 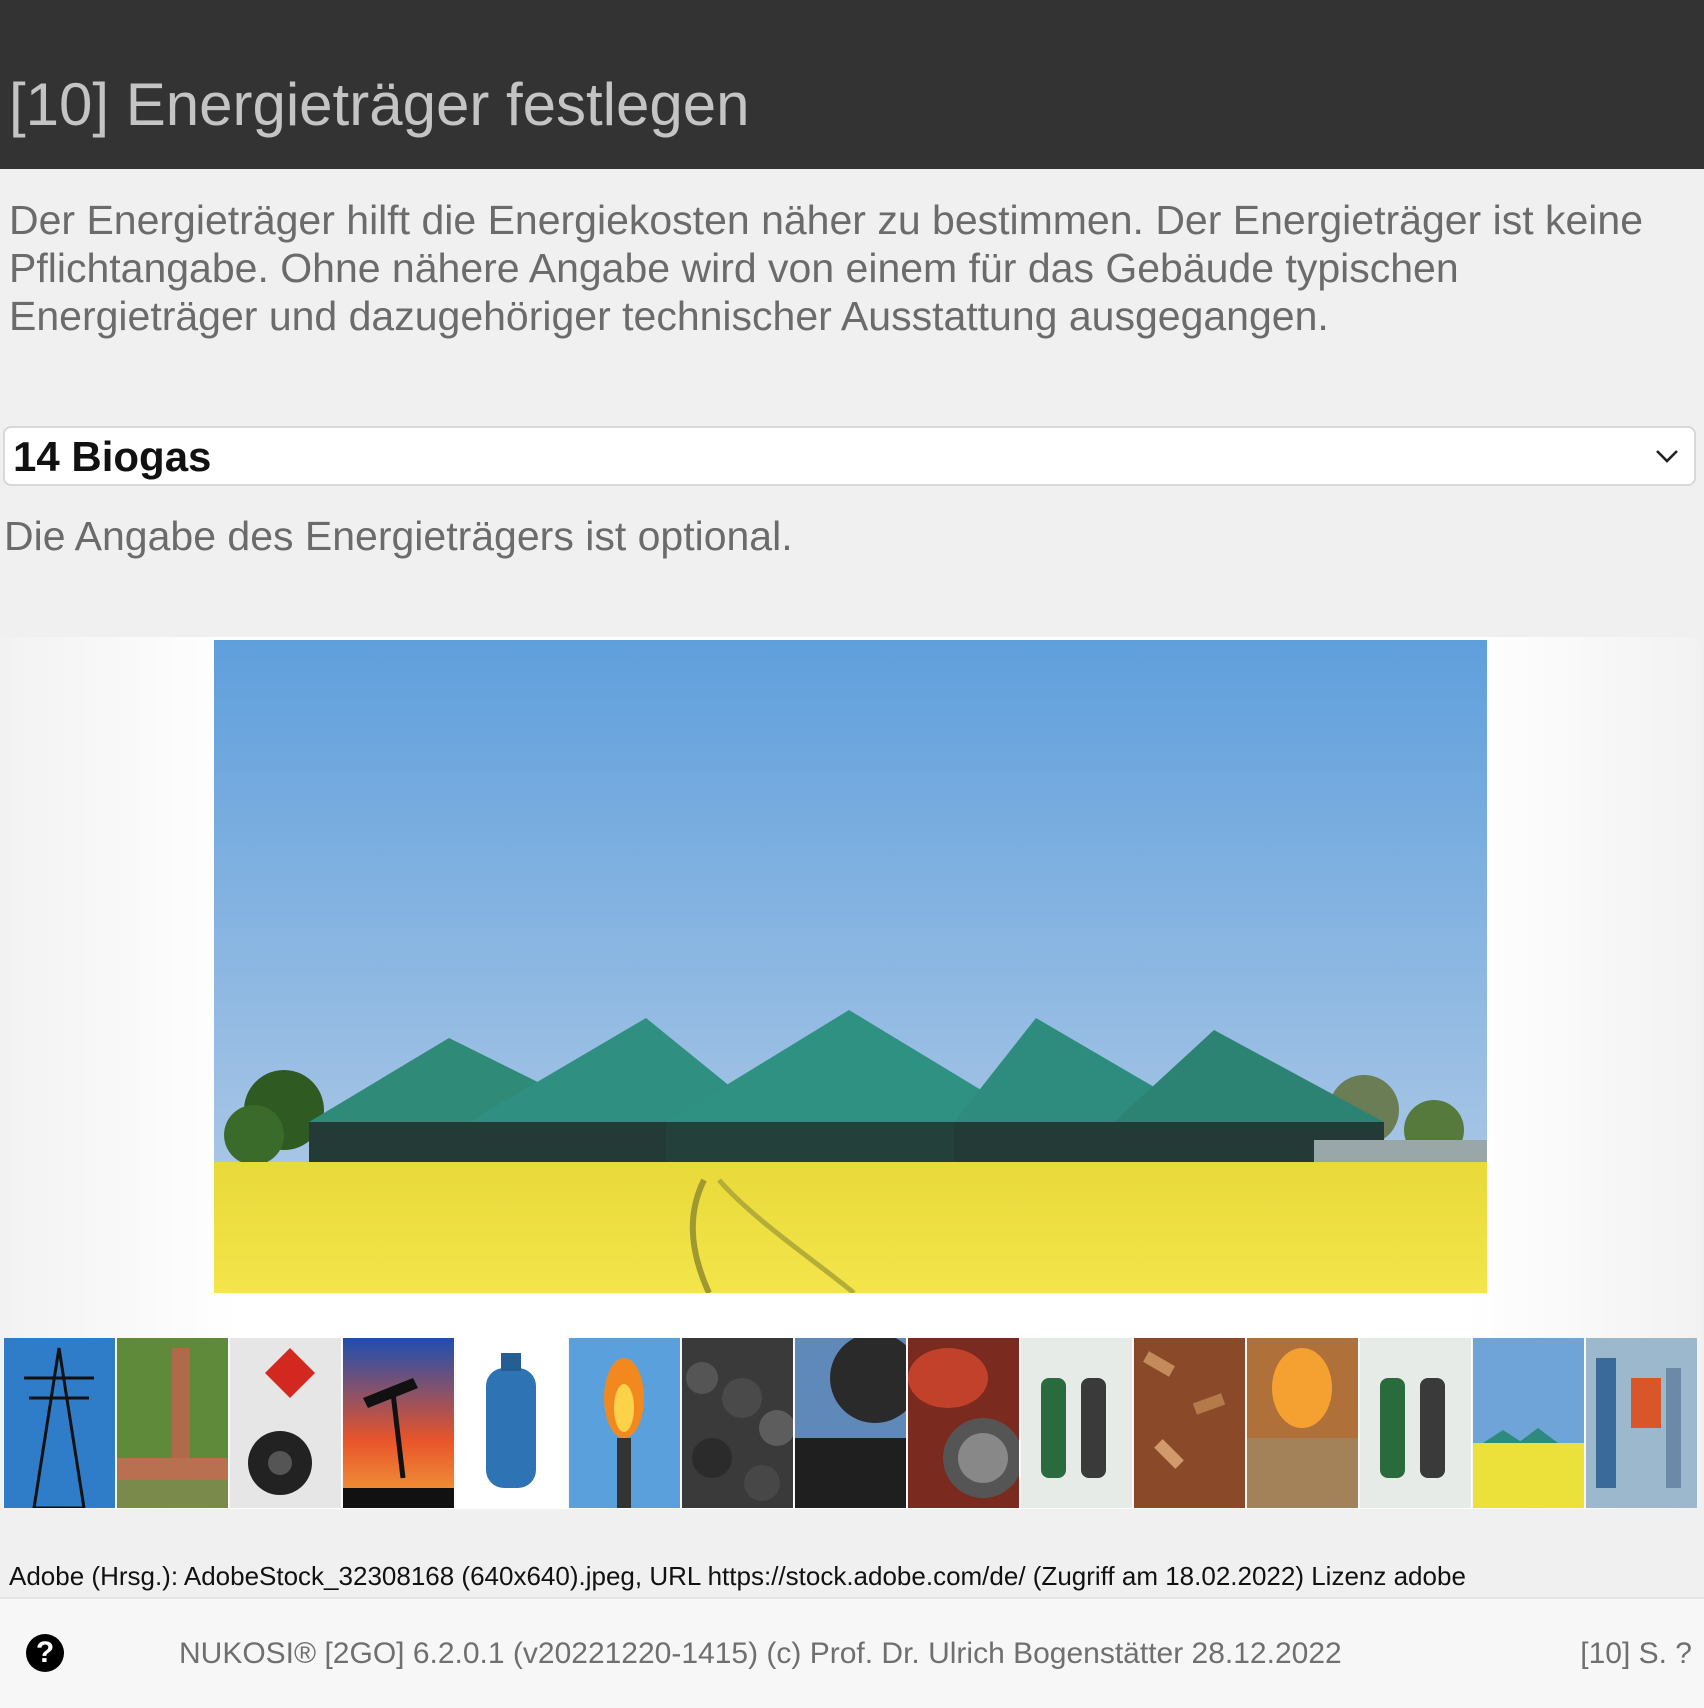 What do you see at coordinates (398, 1423) in the screenshot?
I see `thumb-oil-pump` at bounding box center [398, 1423].